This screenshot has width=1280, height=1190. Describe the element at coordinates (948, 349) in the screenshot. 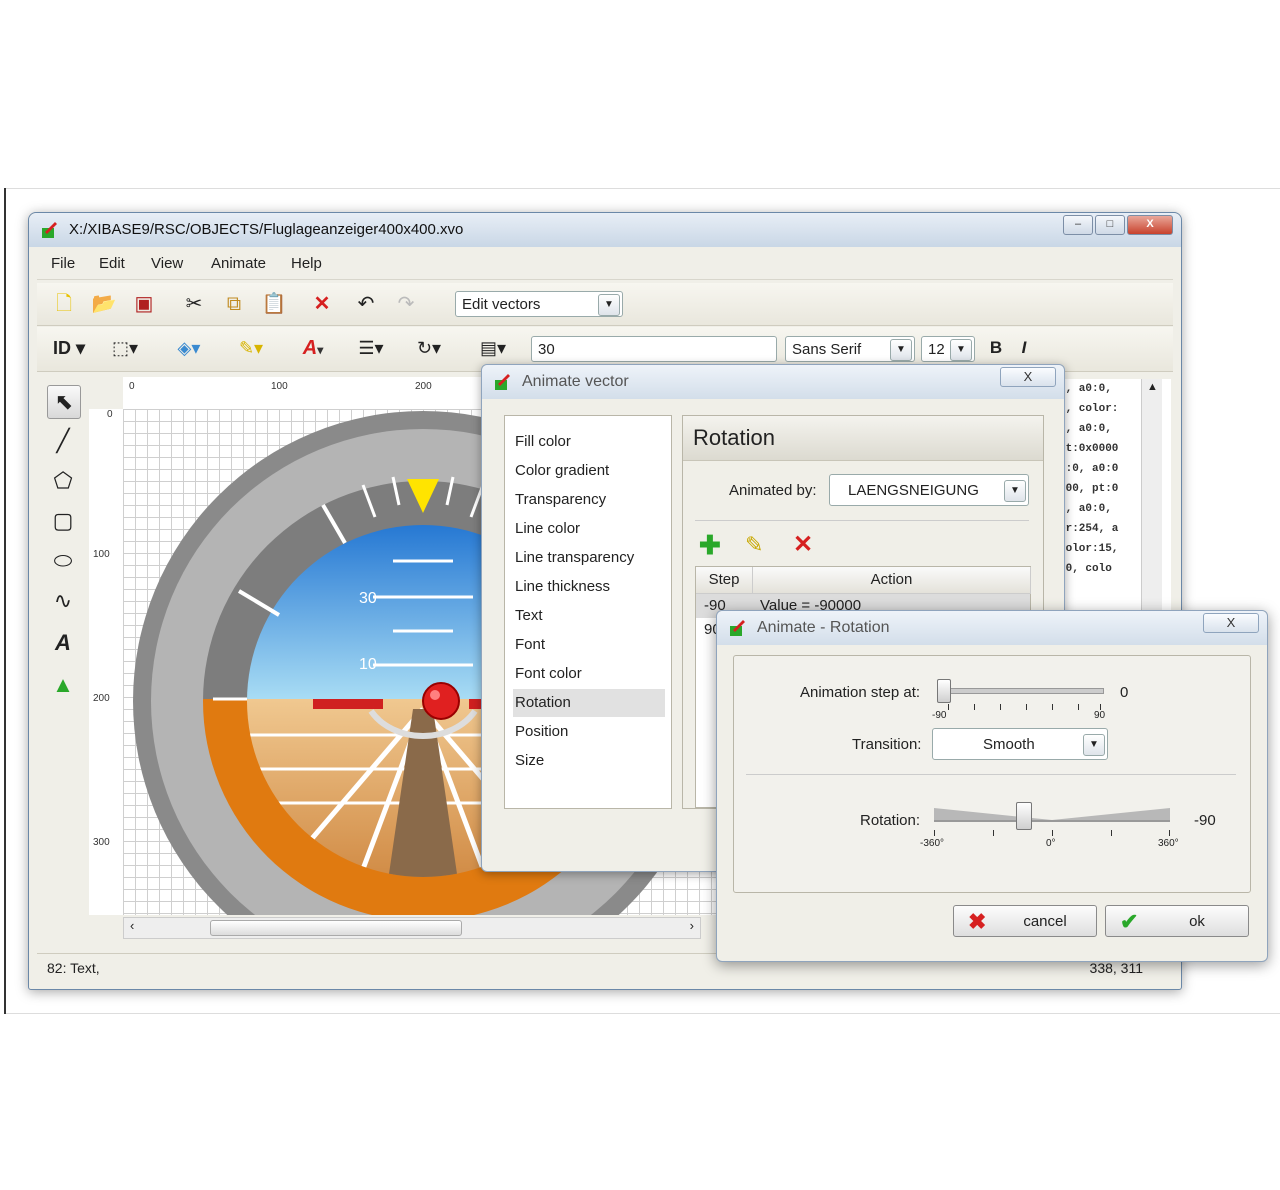

I see `font-size-select: 12 ▼` at that location.